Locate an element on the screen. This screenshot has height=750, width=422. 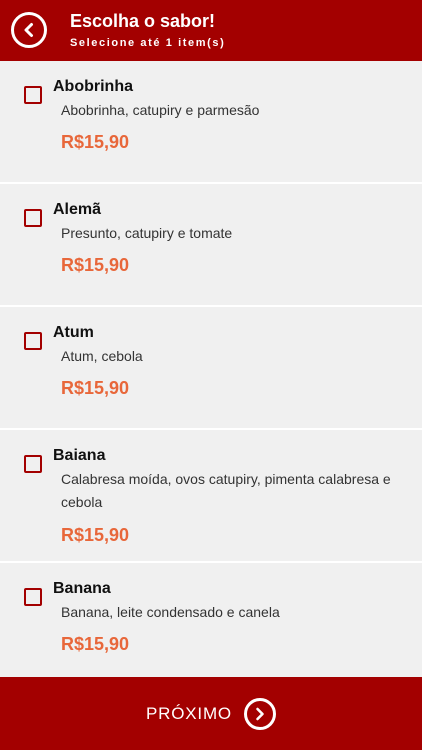
next-button-label: PRÓXIMO is located at coordinates (189, 713).